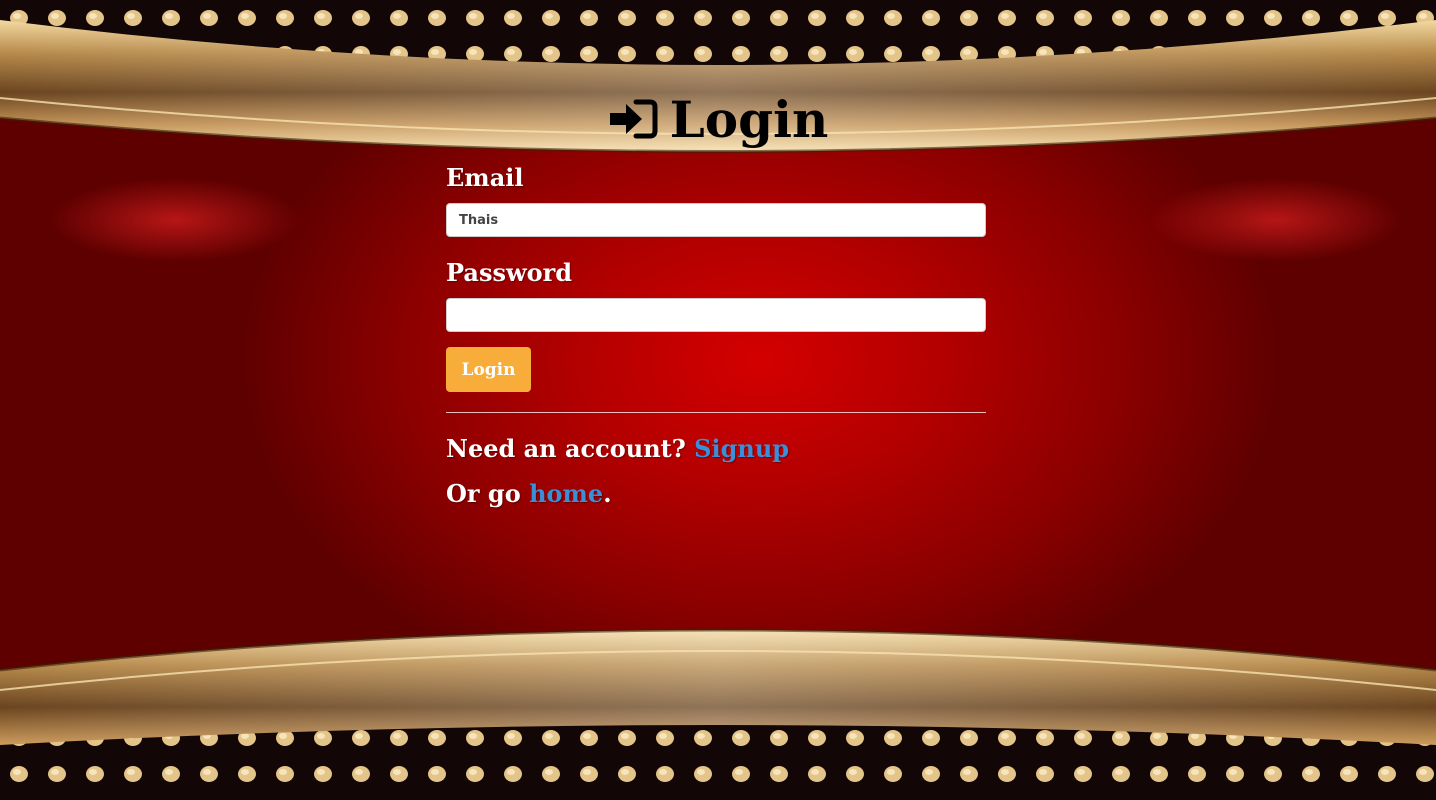  I want to click on password-label: Password, so click(509, 272).